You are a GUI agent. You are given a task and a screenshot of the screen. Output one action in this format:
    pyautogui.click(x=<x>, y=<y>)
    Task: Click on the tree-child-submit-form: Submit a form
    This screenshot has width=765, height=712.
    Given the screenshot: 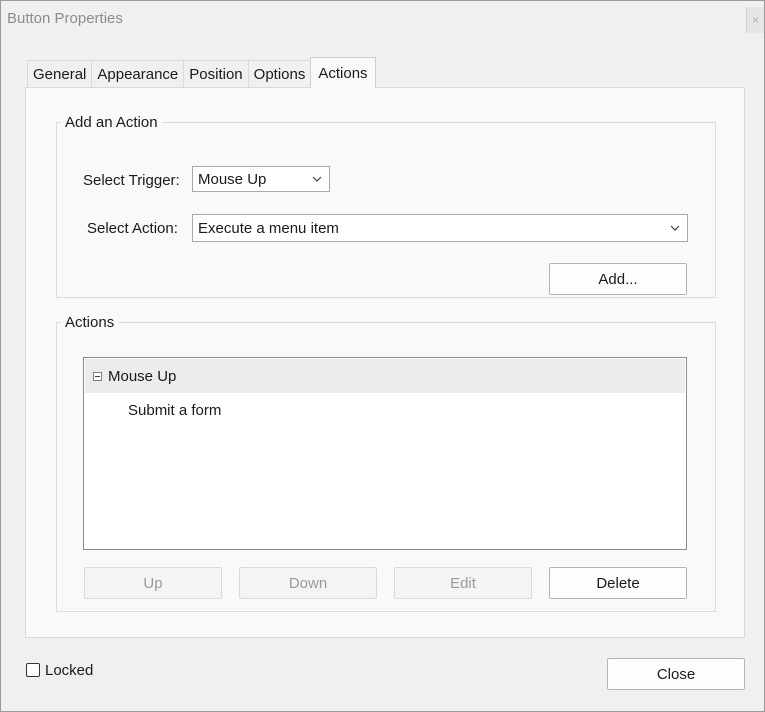 What is the action you would take?
    pyautogui.click(x=174, y=410)
    